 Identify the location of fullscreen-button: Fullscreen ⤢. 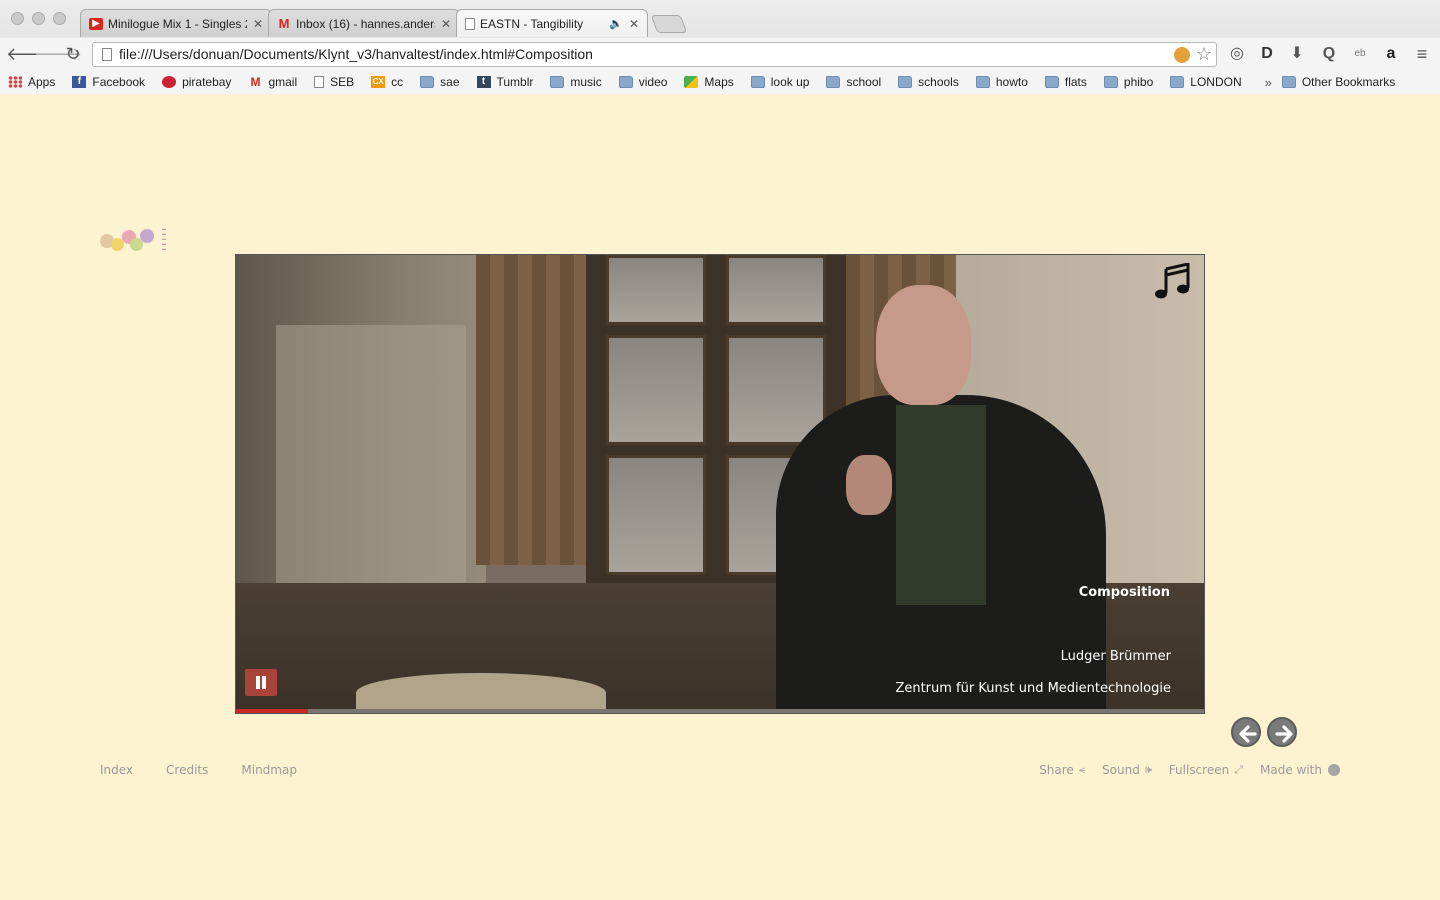
(1206, 770).